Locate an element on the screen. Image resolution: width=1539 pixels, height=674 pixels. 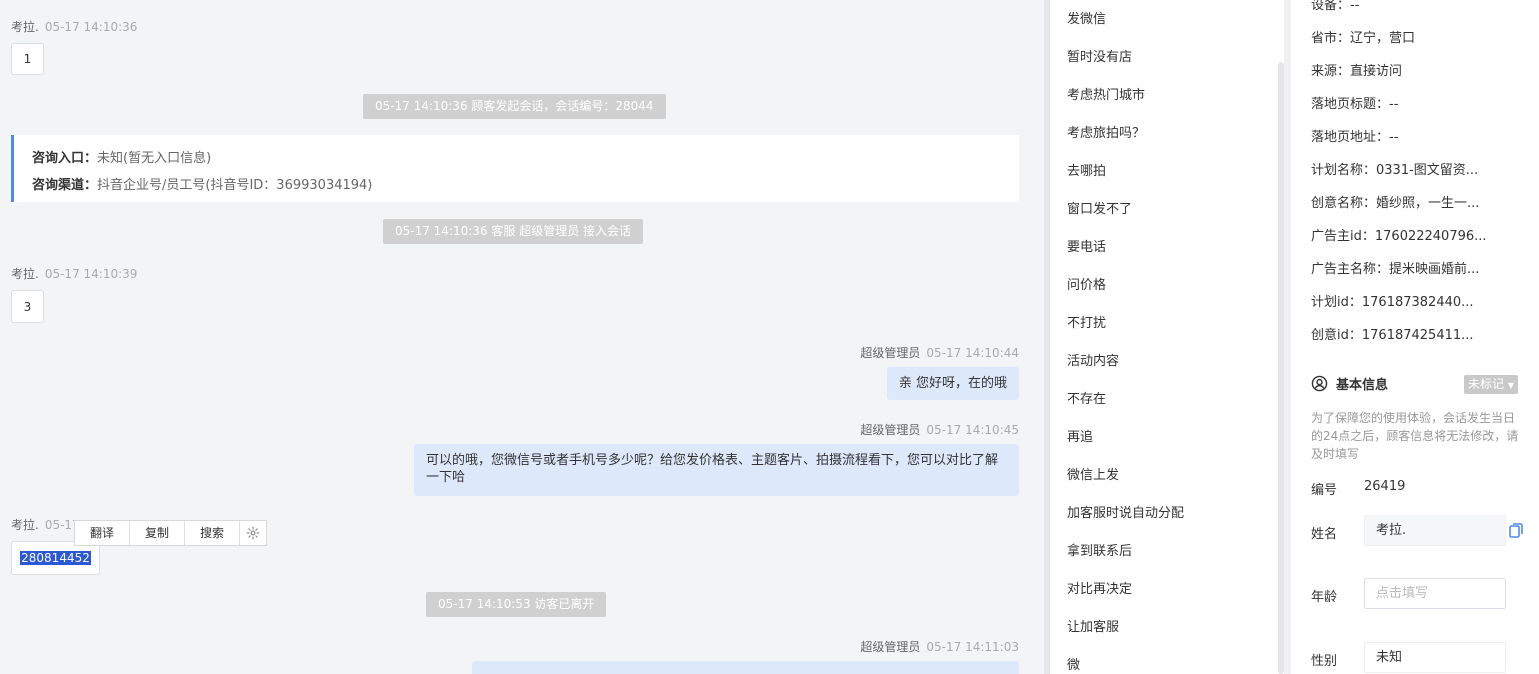
message-meta: 考拉. 05-17 14:10:36 is located at coordinates (74, 26).